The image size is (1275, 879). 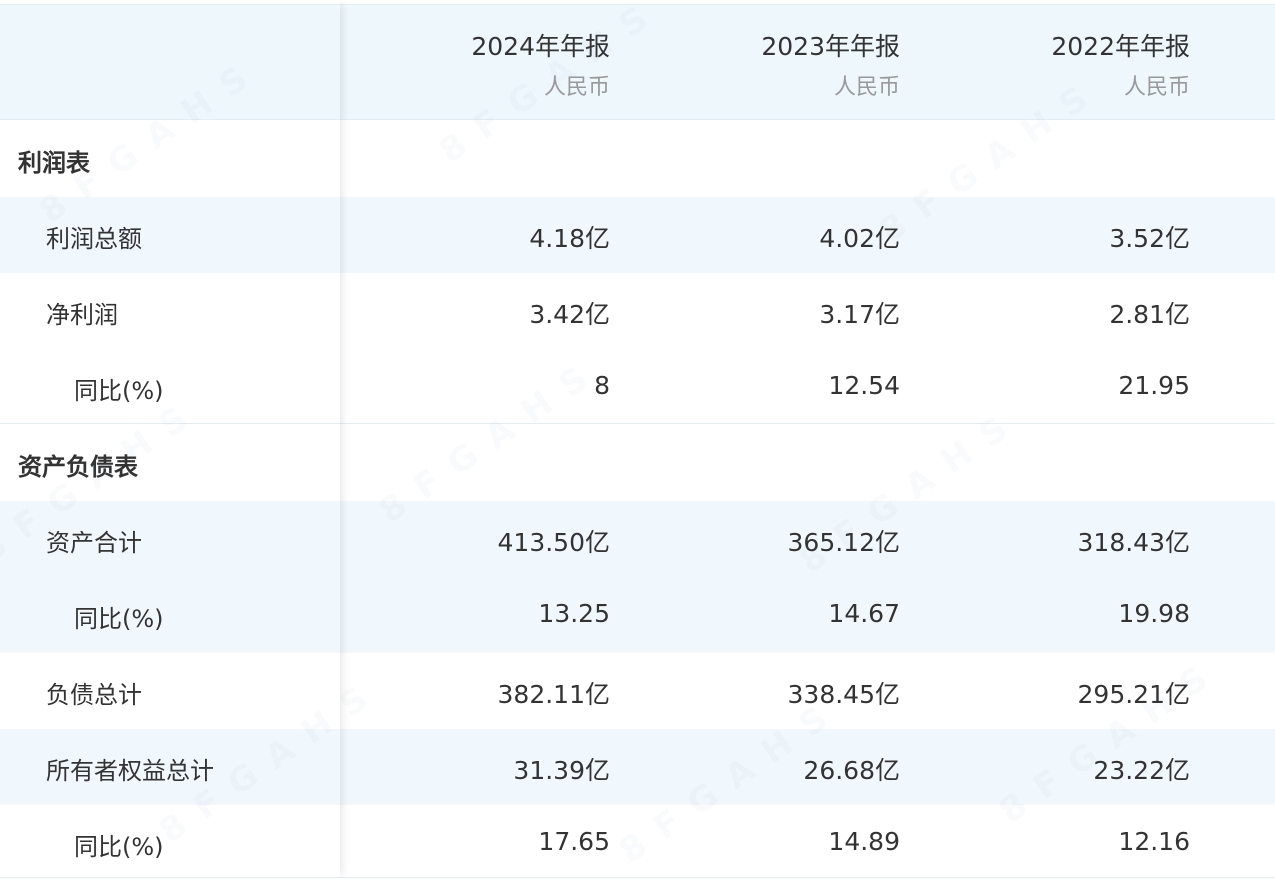 What do you see at coordinates (569, 314) in the screenshot?
I see `cell-2024: 3.42亿` at bounding box center [569, 314].